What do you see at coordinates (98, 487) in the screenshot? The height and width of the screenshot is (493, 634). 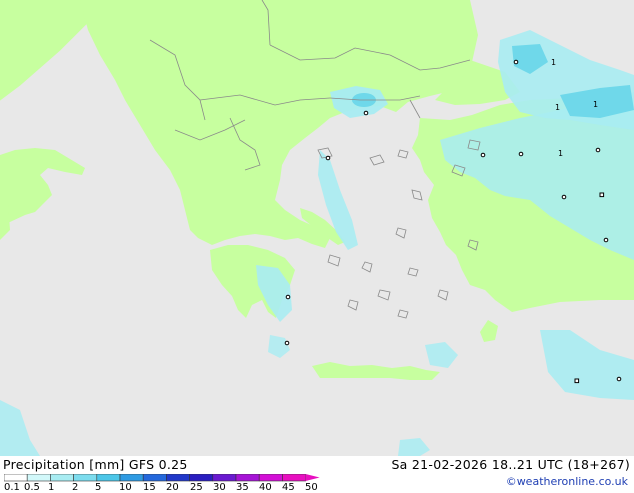 I see `legend-tick-label: 5` at bounding box center [98, 487].